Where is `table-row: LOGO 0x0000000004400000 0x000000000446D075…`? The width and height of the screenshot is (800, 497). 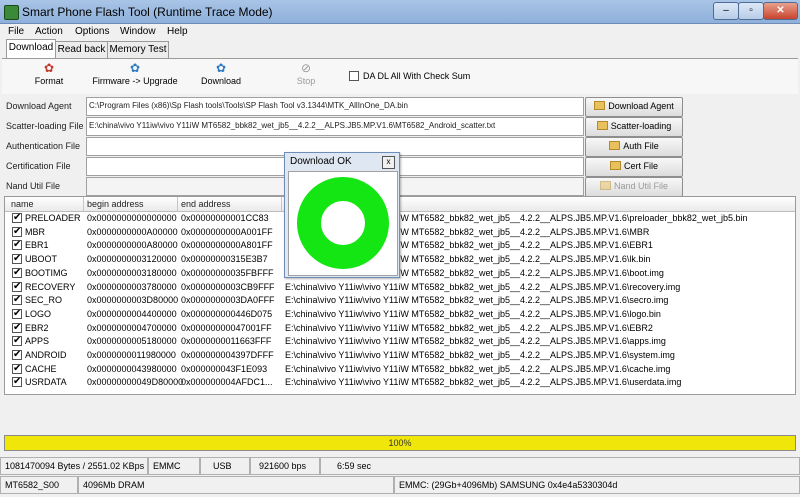 table-row: LOGO 0x0000000004400000 0x000000000446D075… is located at coordinates (400, 314).